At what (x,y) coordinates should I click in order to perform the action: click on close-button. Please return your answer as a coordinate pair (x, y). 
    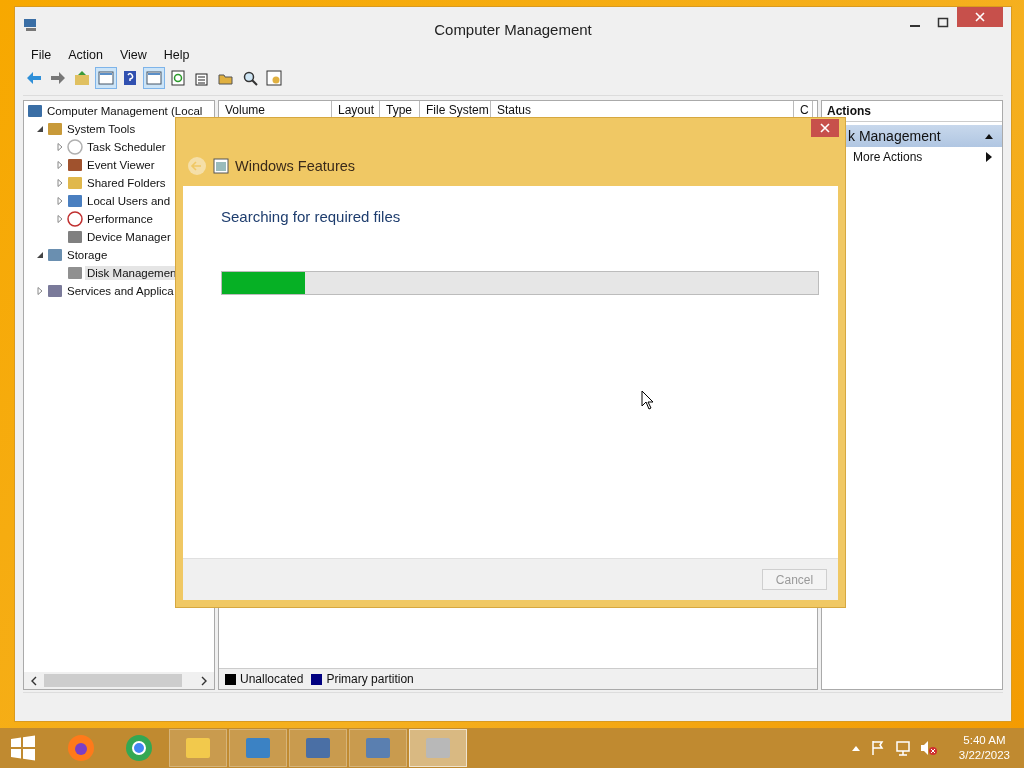
    Looking at the image, I should click on (825, 128).